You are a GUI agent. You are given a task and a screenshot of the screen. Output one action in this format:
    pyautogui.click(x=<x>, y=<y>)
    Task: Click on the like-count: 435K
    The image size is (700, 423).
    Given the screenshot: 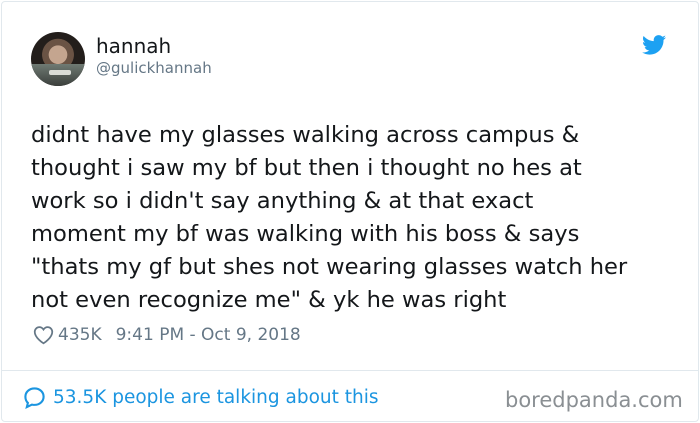 What is the action you would take?
    pyautogui.click(x=80, y=335)
    